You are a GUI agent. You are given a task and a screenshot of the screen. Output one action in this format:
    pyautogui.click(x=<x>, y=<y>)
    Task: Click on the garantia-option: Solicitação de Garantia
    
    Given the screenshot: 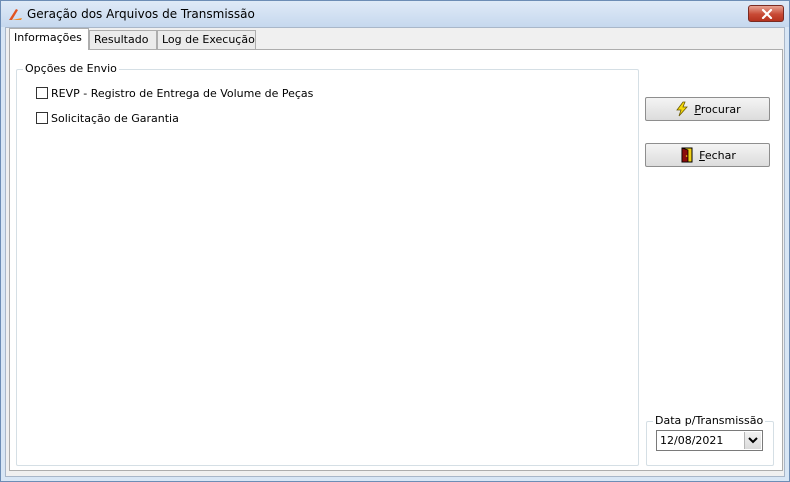 What is the action you would take?
    pyautogui.click(x=107, y=118)
    